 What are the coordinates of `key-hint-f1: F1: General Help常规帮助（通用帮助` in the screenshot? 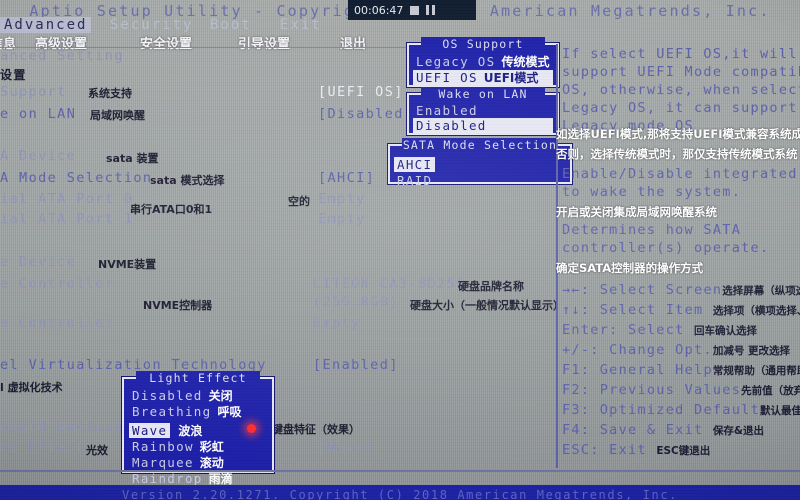 It's located at (681, 370).